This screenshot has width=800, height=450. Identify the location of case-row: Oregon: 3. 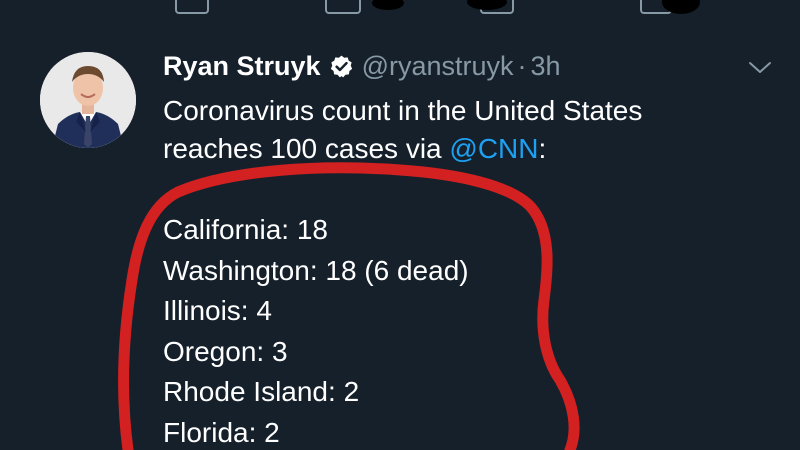
(225, 351).